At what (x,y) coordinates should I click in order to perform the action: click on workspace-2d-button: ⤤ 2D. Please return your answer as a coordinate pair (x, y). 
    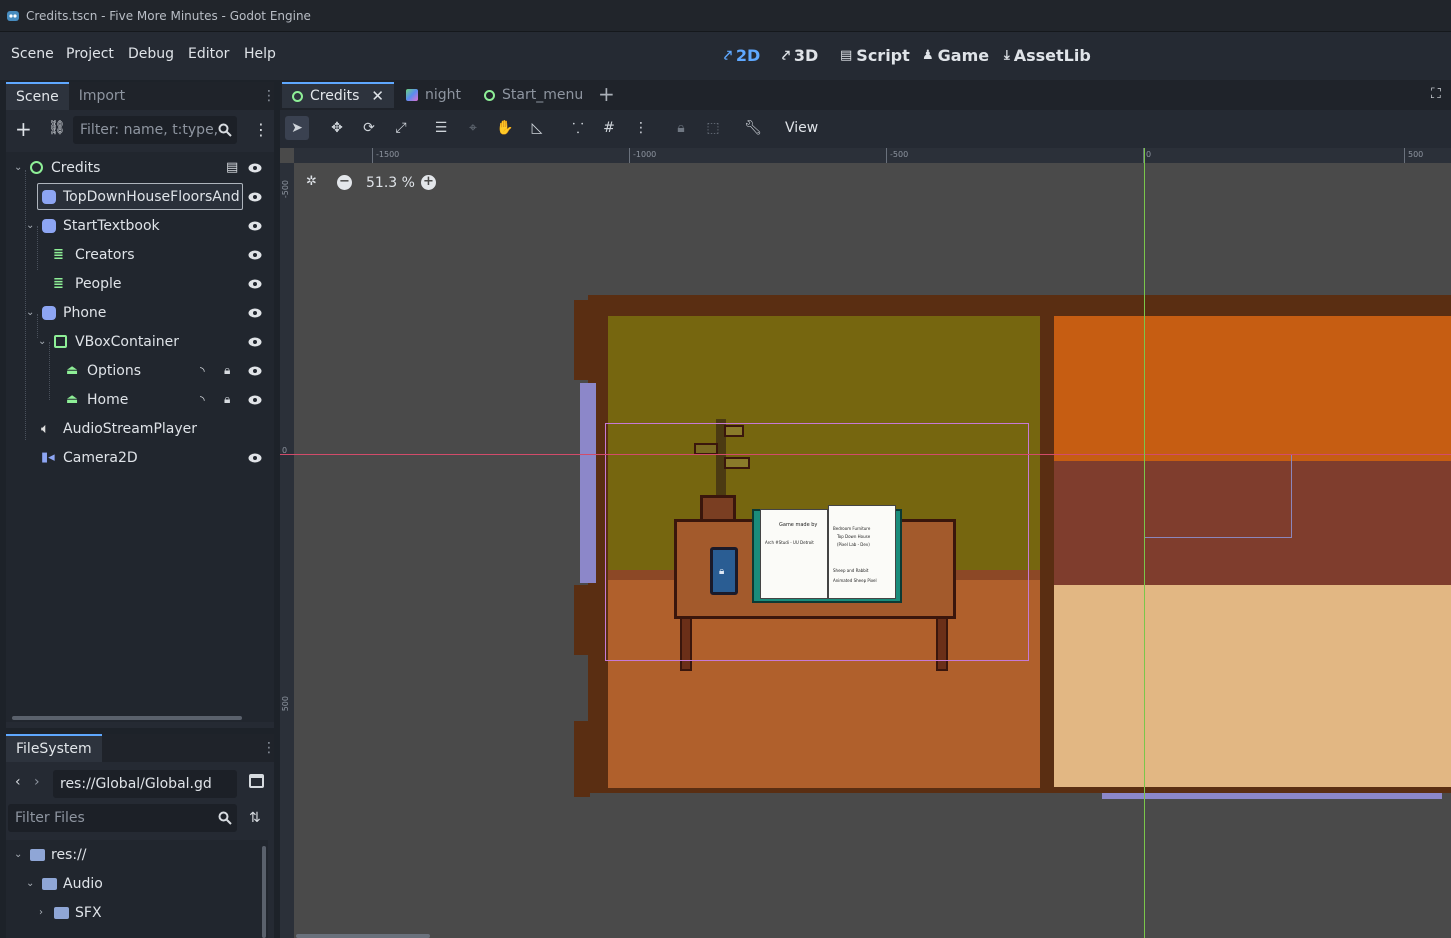
    Looking at the image, I should click on (742, 55).